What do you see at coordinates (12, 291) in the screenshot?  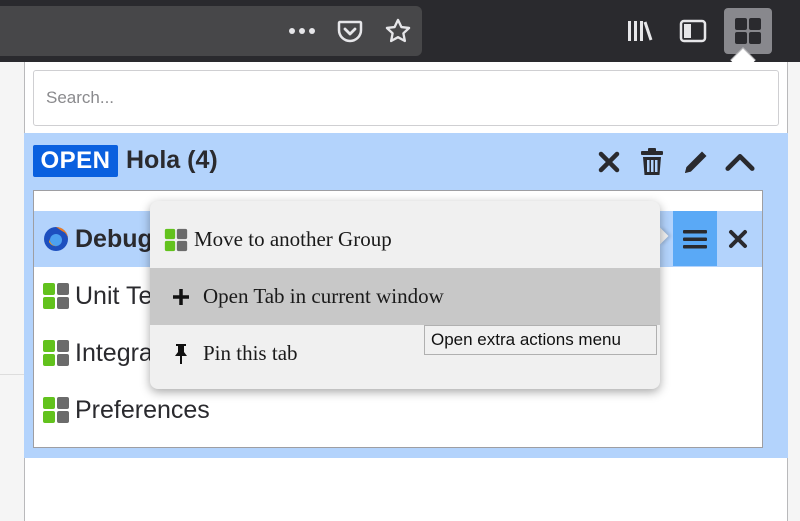 I see `page-background` at bounding box center [12, 291].